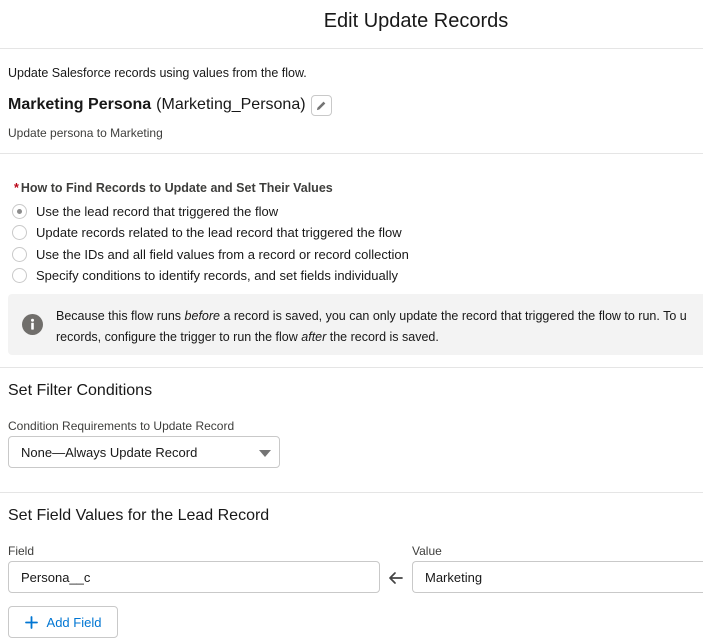 This screenshot has width=703, height=641. I want to click on field-input-value: Persona__c, so click(56, 577).